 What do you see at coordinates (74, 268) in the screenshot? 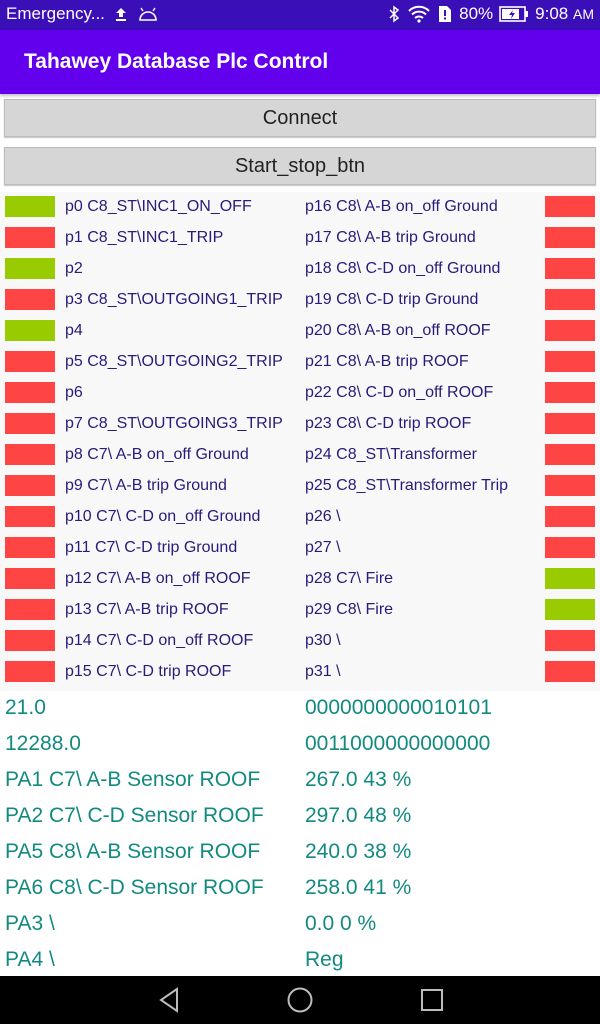
I see `indicator-label: p2` at bounding box center [74, 268].